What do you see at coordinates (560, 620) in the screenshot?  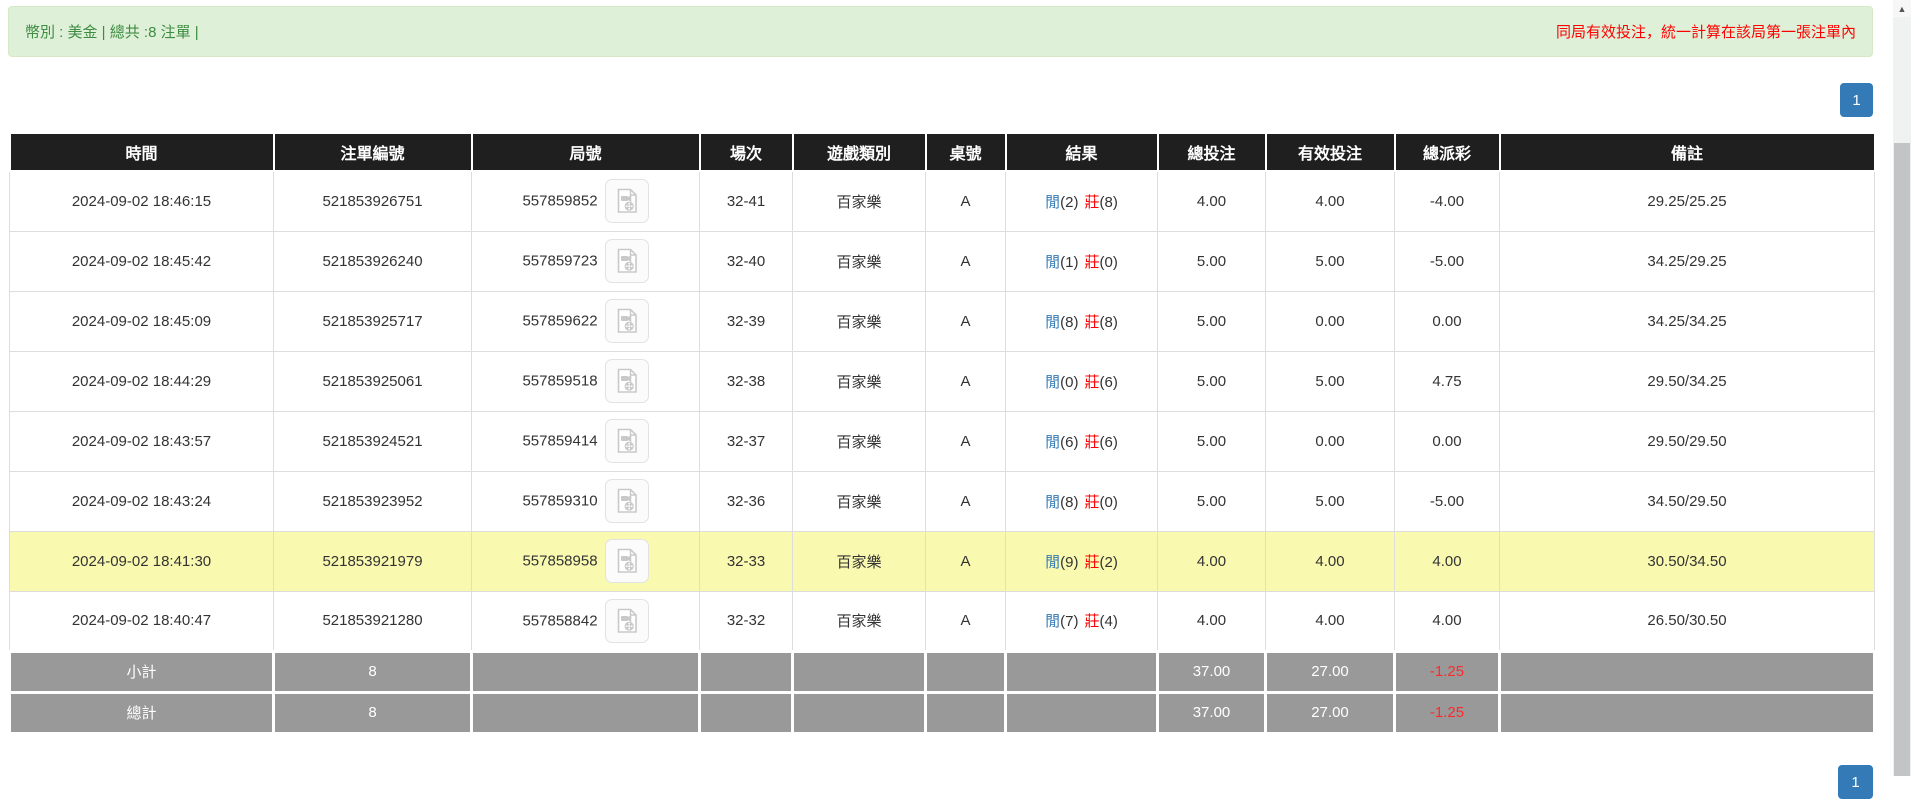 I see `round-no-value: 557858842` at bounding box center [560, 620].